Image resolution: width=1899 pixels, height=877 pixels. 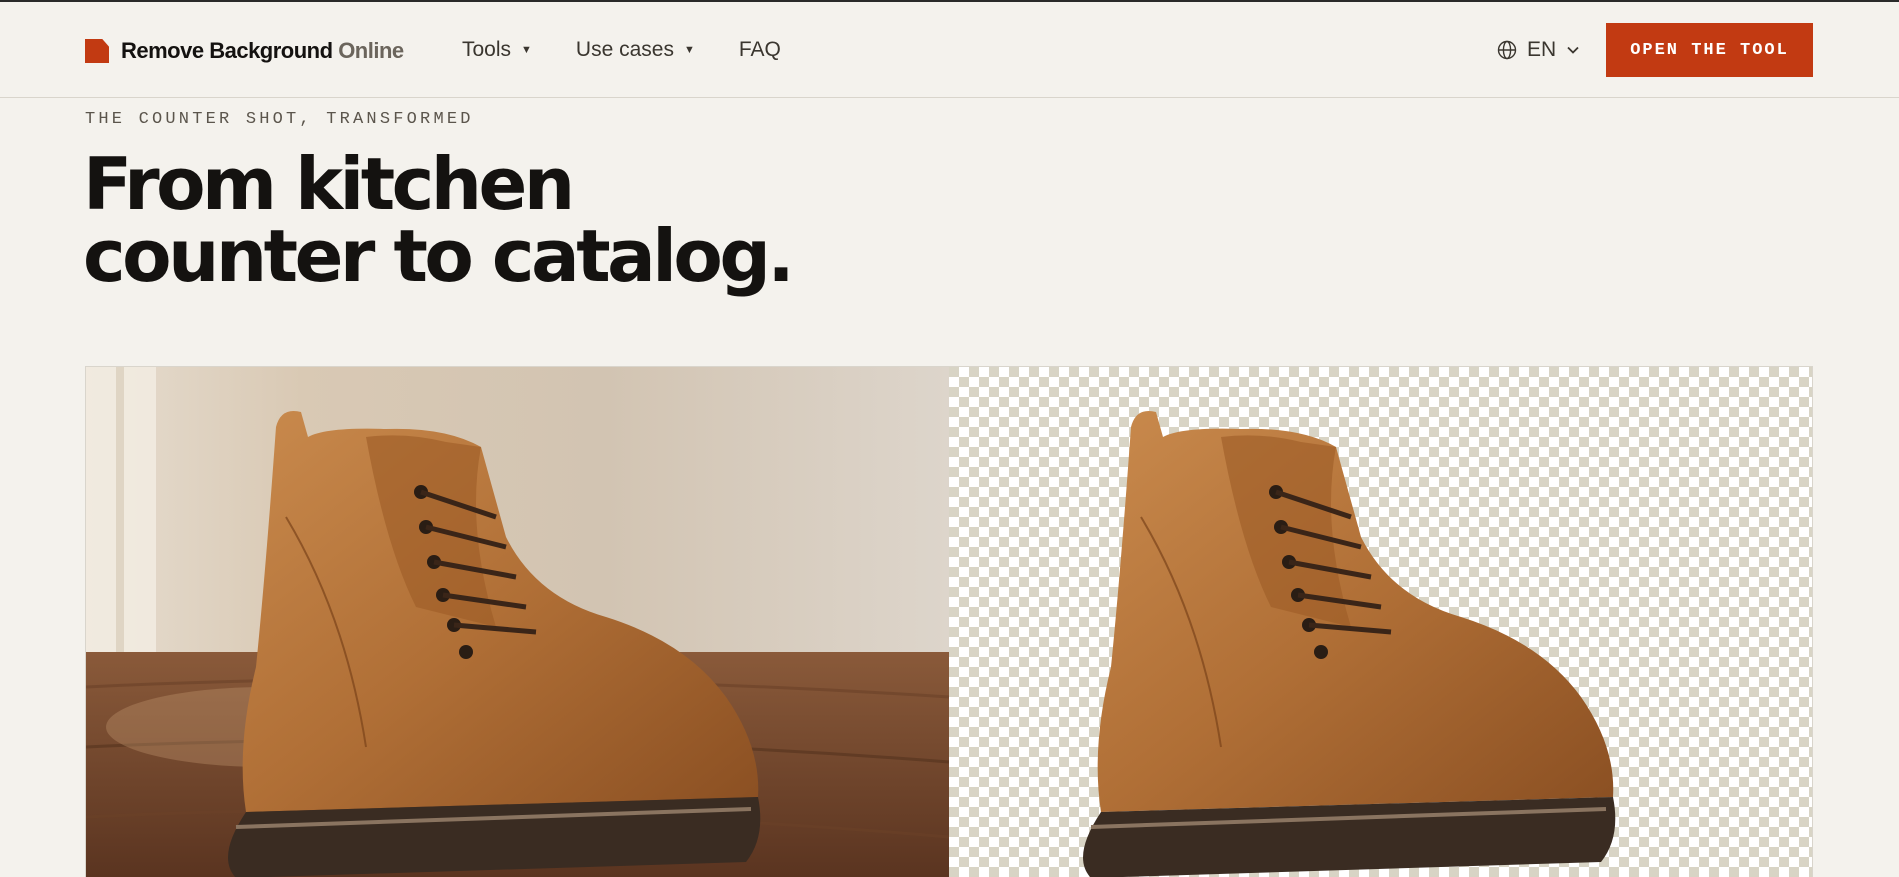 I want to click on chevron-down-icon, so click(x=1573, y=50).